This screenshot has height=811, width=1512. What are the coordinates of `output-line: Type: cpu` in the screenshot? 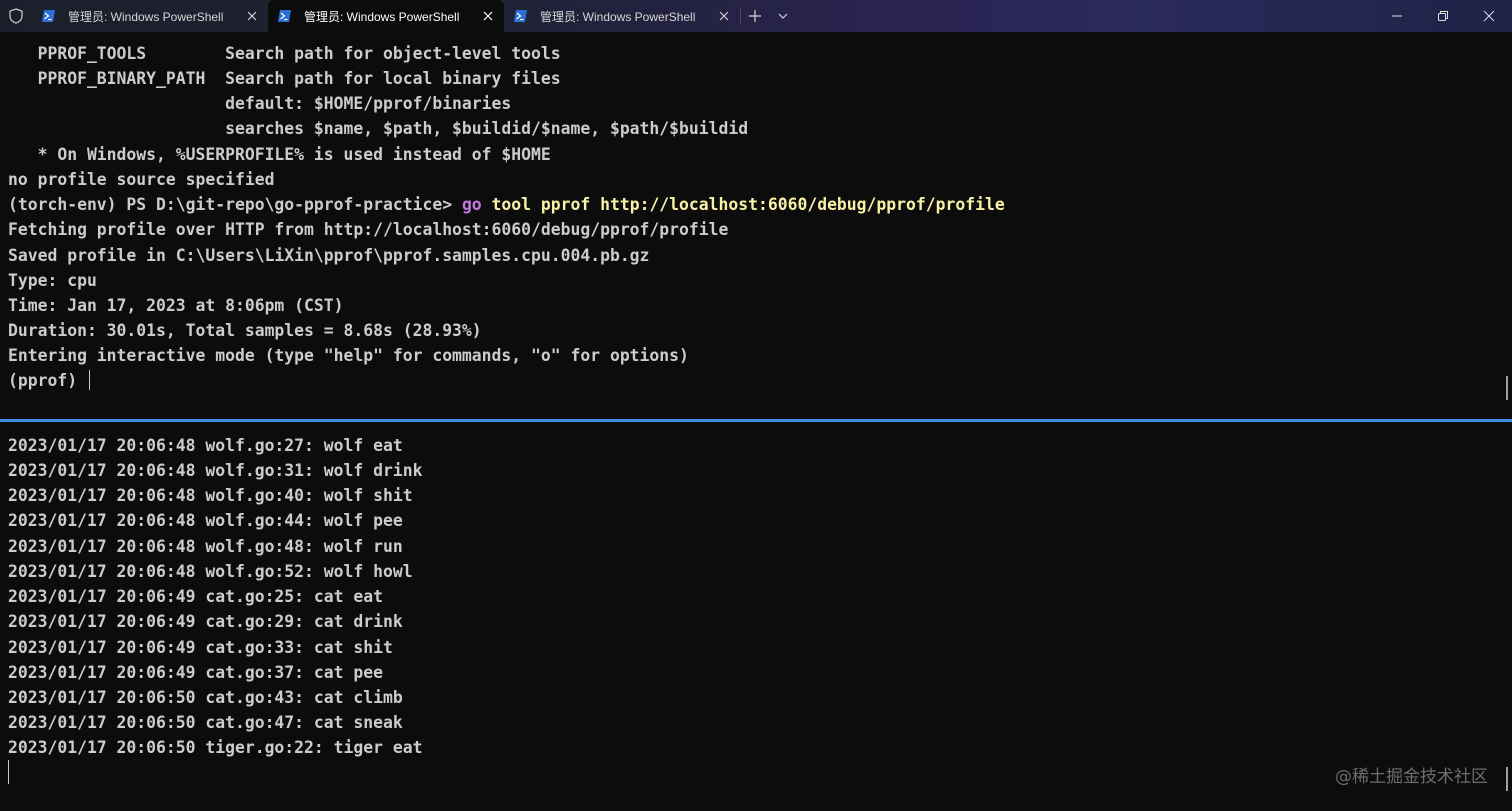 It's located at (52, 280).